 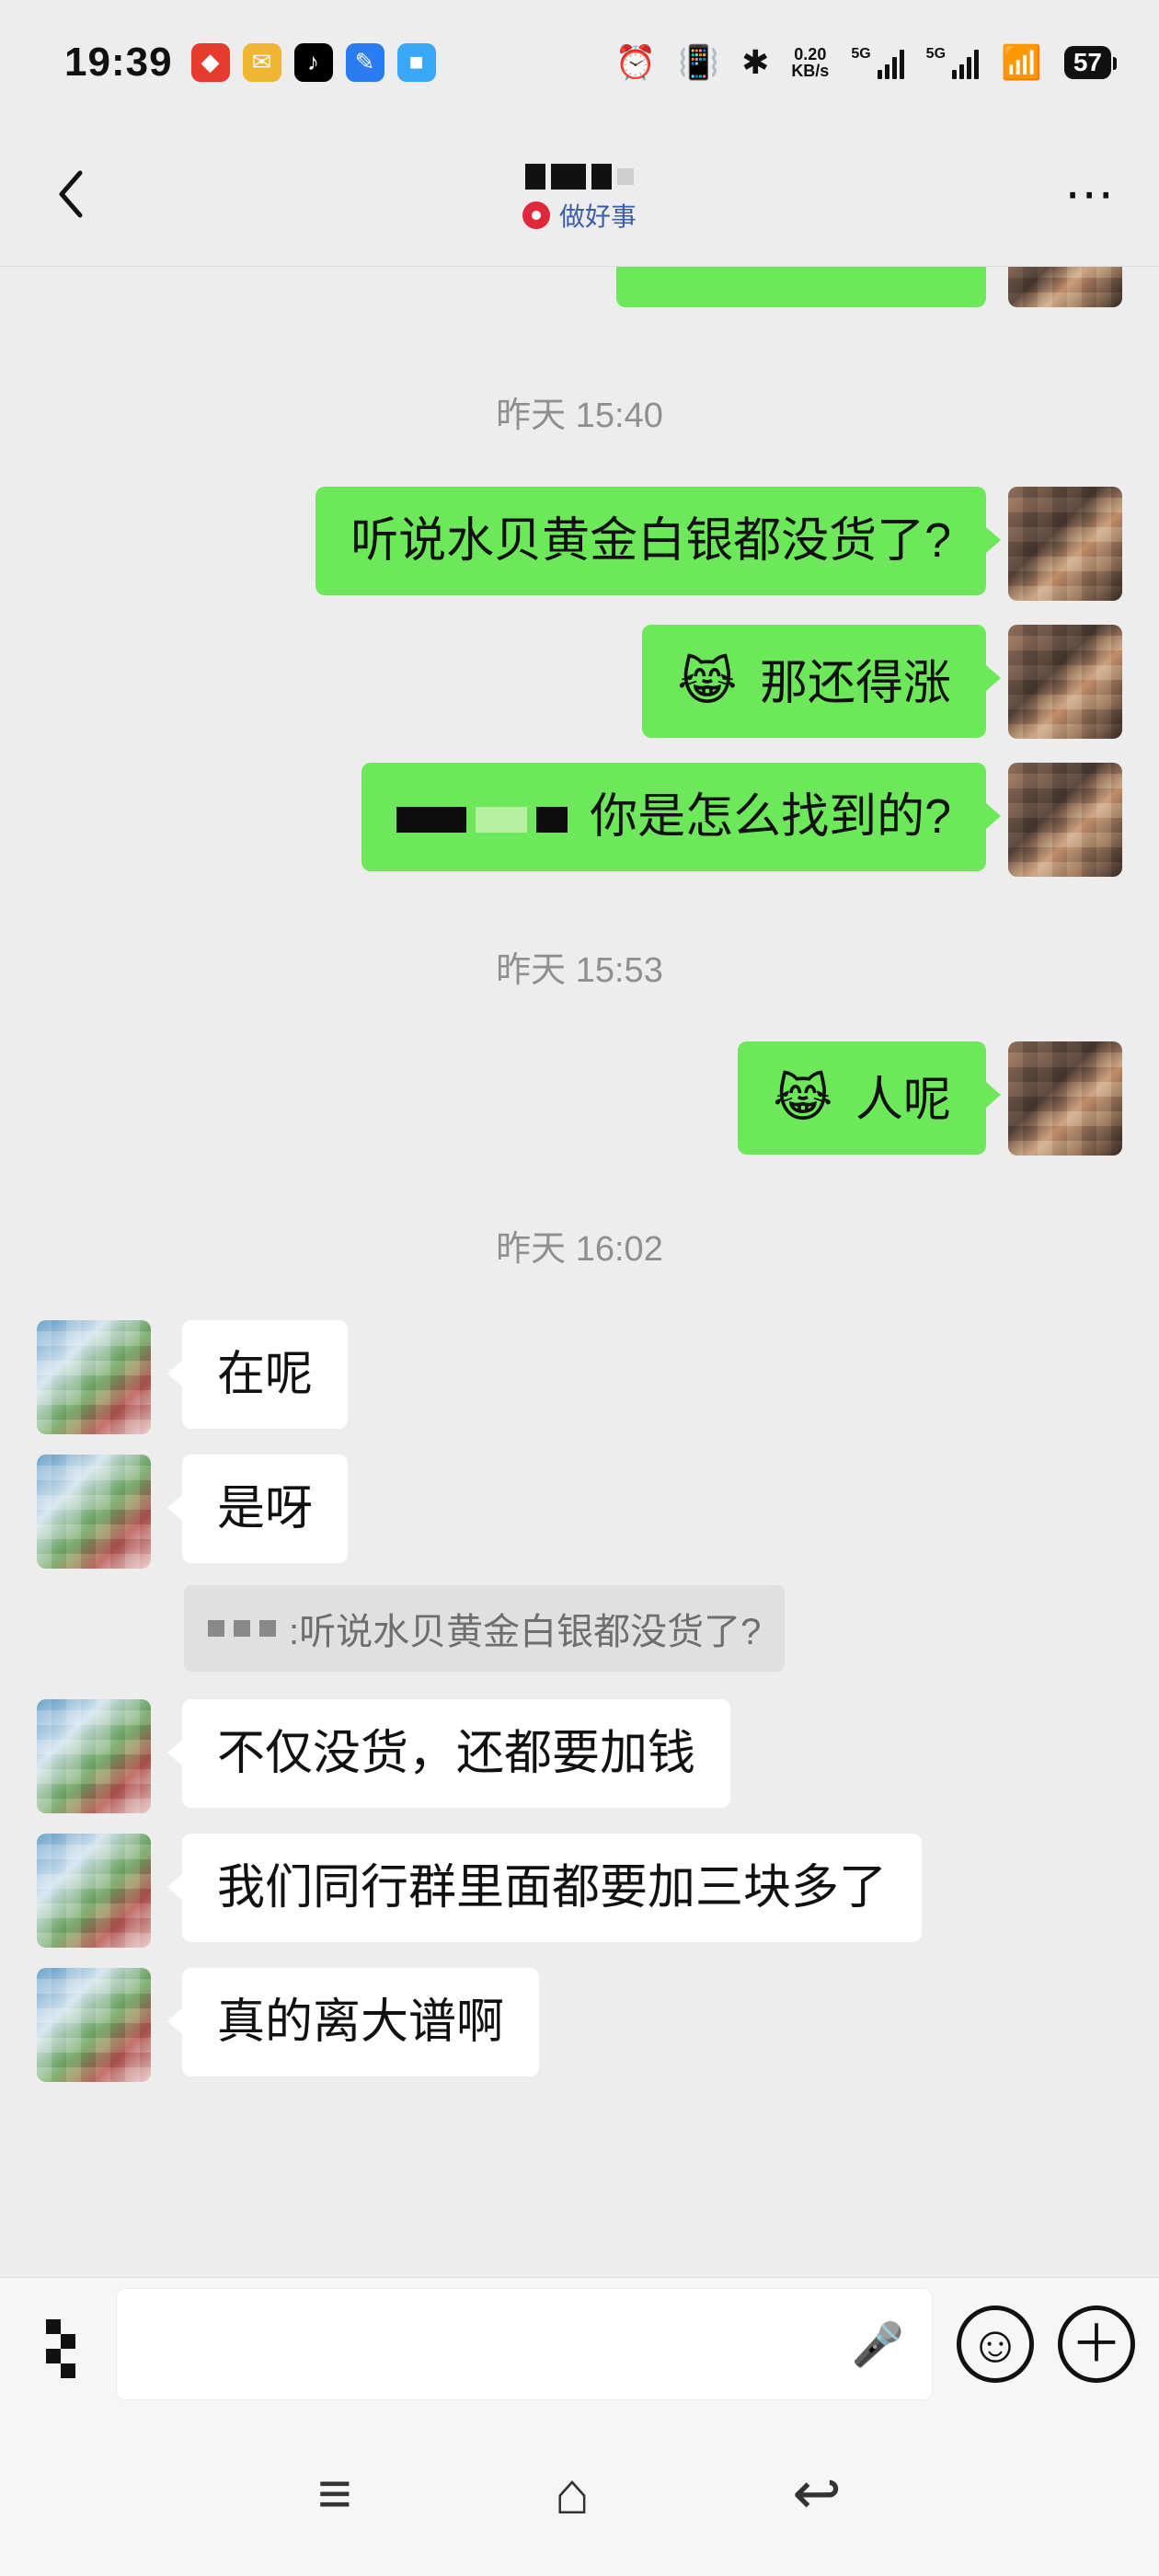 I want to click on message-bubble: 不仅没货，还都要加钱, so click(x=448, y=1754).